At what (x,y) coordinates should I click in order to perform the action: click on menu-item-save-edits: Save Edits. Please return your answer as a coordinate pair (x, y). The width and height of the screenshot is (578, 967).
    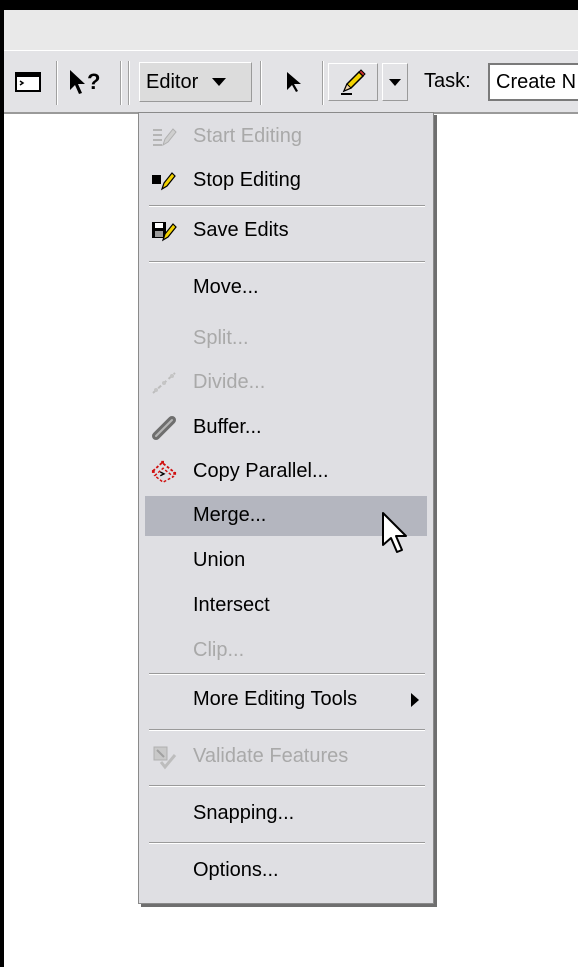
    Looking at the image, I should click on (286, 231).